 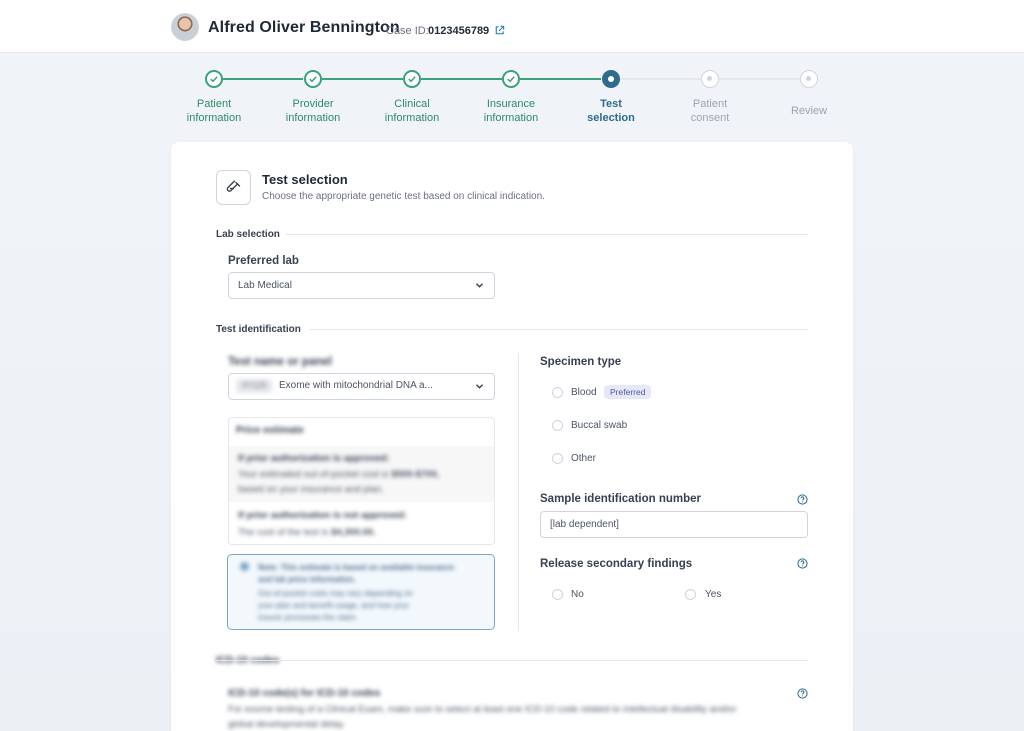 What do you see at coordinates (557, 458) in the screenshot?
I see `specimen-other-radio` at bounding box center [557, 458].